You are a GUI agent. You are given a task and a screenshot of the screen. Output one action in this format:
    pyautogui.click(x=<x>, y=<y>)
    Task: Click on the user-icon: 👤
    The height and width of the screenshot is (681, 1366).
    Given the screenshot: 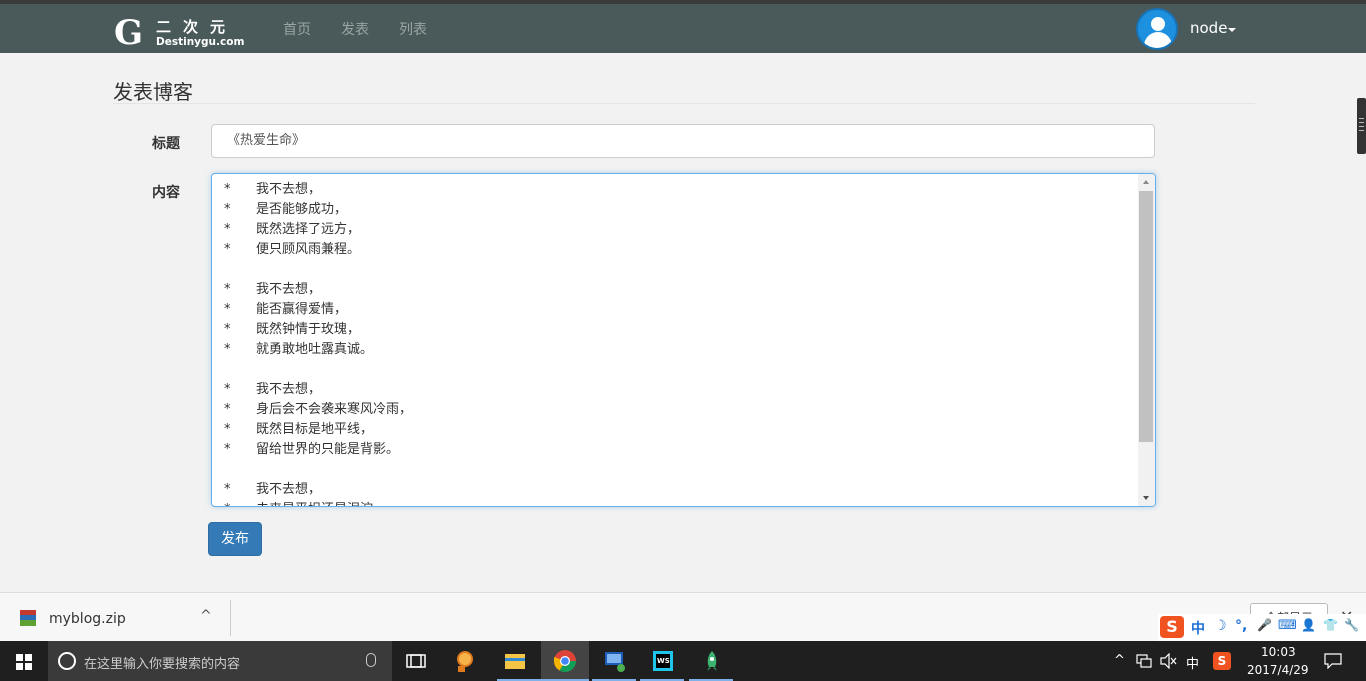 What is the action you would take?
    pyautogui.click(x=1308, y=625)
    